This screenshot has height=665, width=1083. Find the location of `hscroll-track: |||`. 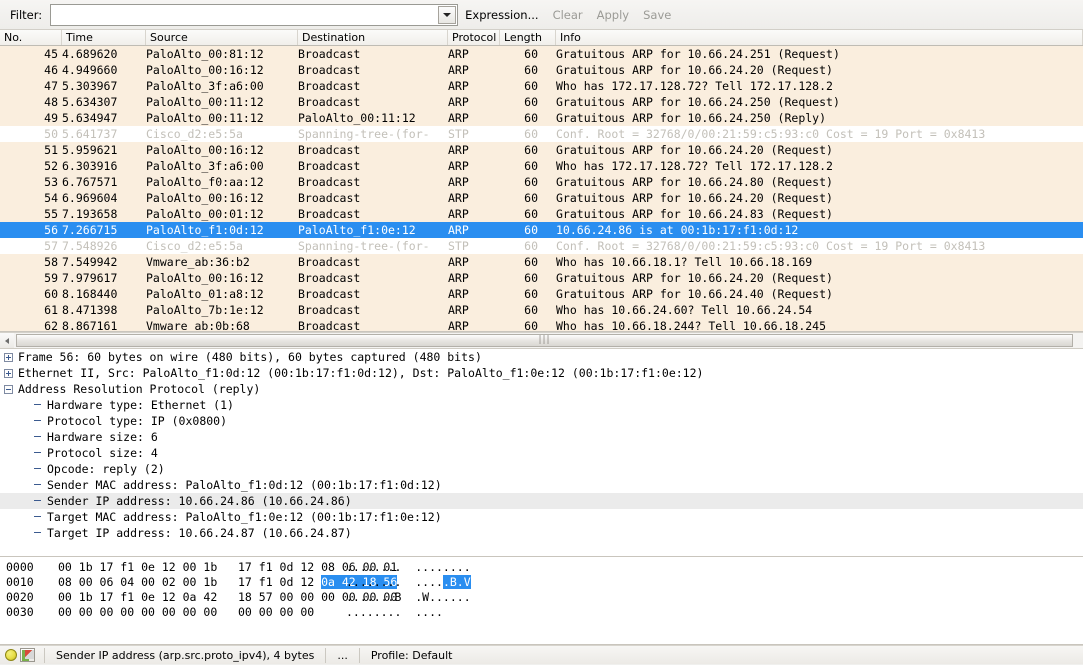

hscroll-track: ||| is located at coordinates (548, 340).